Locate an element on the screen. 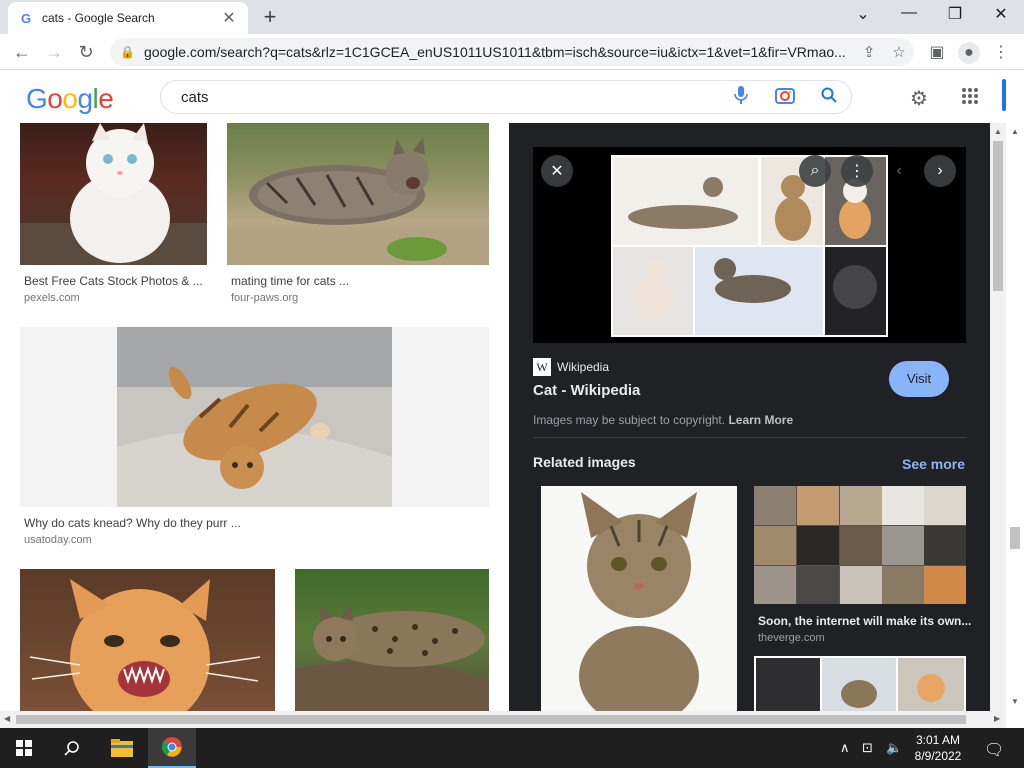 The width and height of the screenshot is (1024, 768). file-explorer-icon is located at coordinates (122, 748).